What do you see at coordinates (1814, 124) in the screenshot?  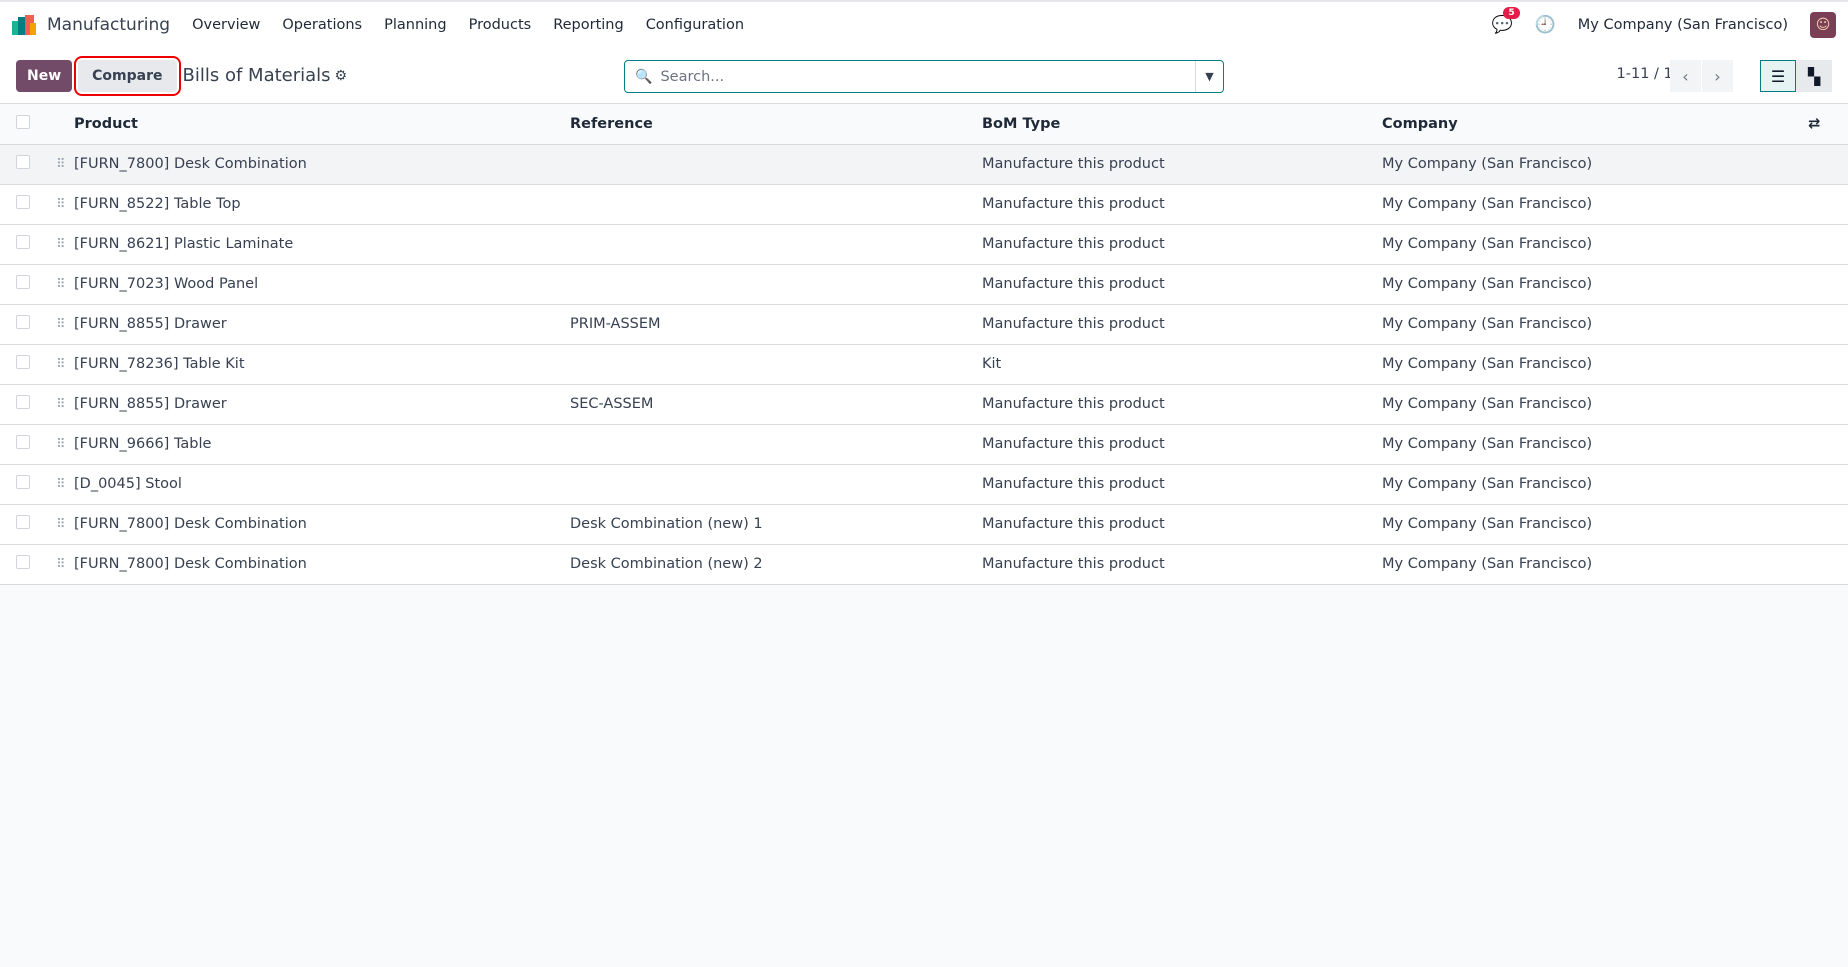 I see `optional-columns-icon: ⇄` at bounding box center [1814, 124].